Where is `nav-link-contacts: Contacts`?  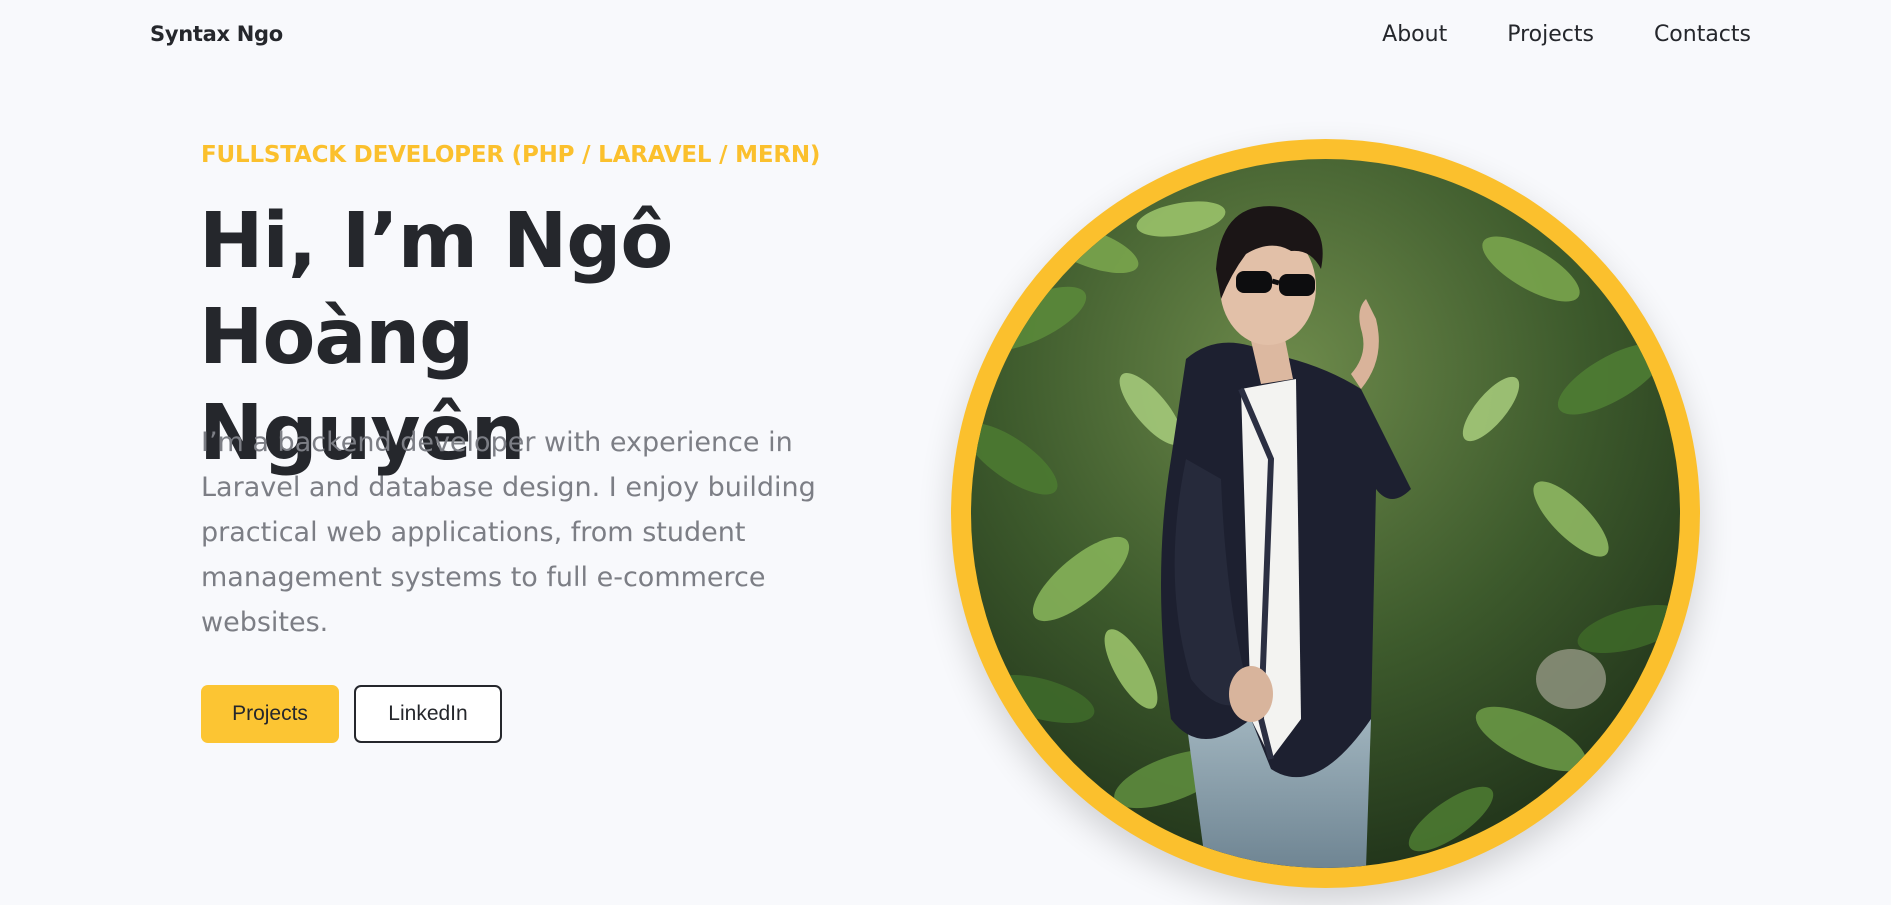 nav-link-contacts: Contacts is located at coordinates (1702, 34).